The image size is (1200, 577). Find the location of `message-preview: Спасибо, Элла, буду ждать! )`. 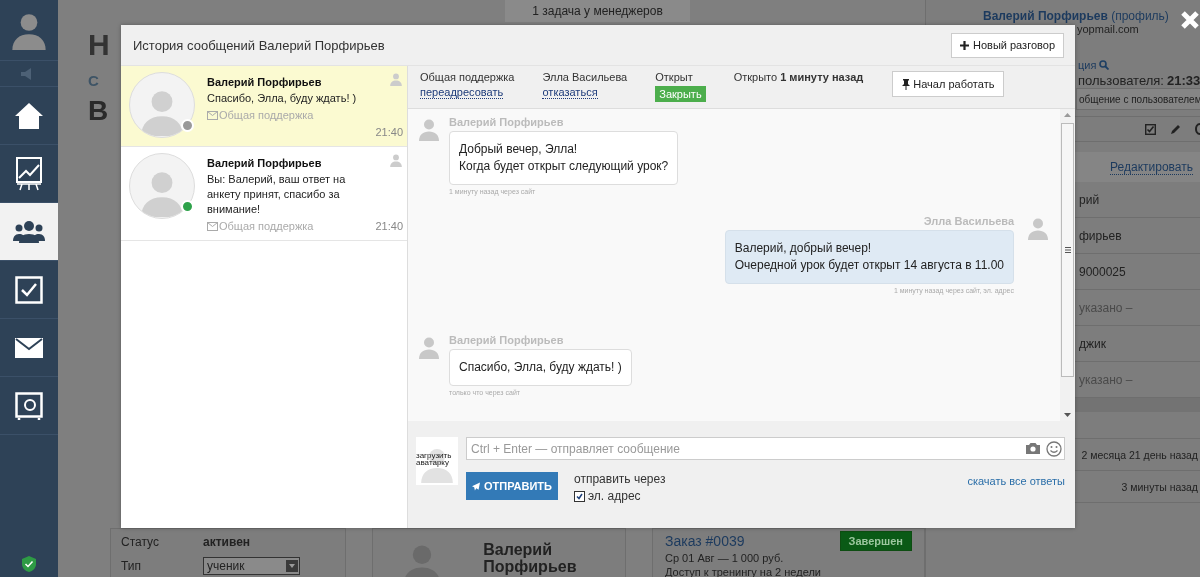

message-preview: Спасибо, Элла, буду ждать! ) is located at coordinates (282, 98).